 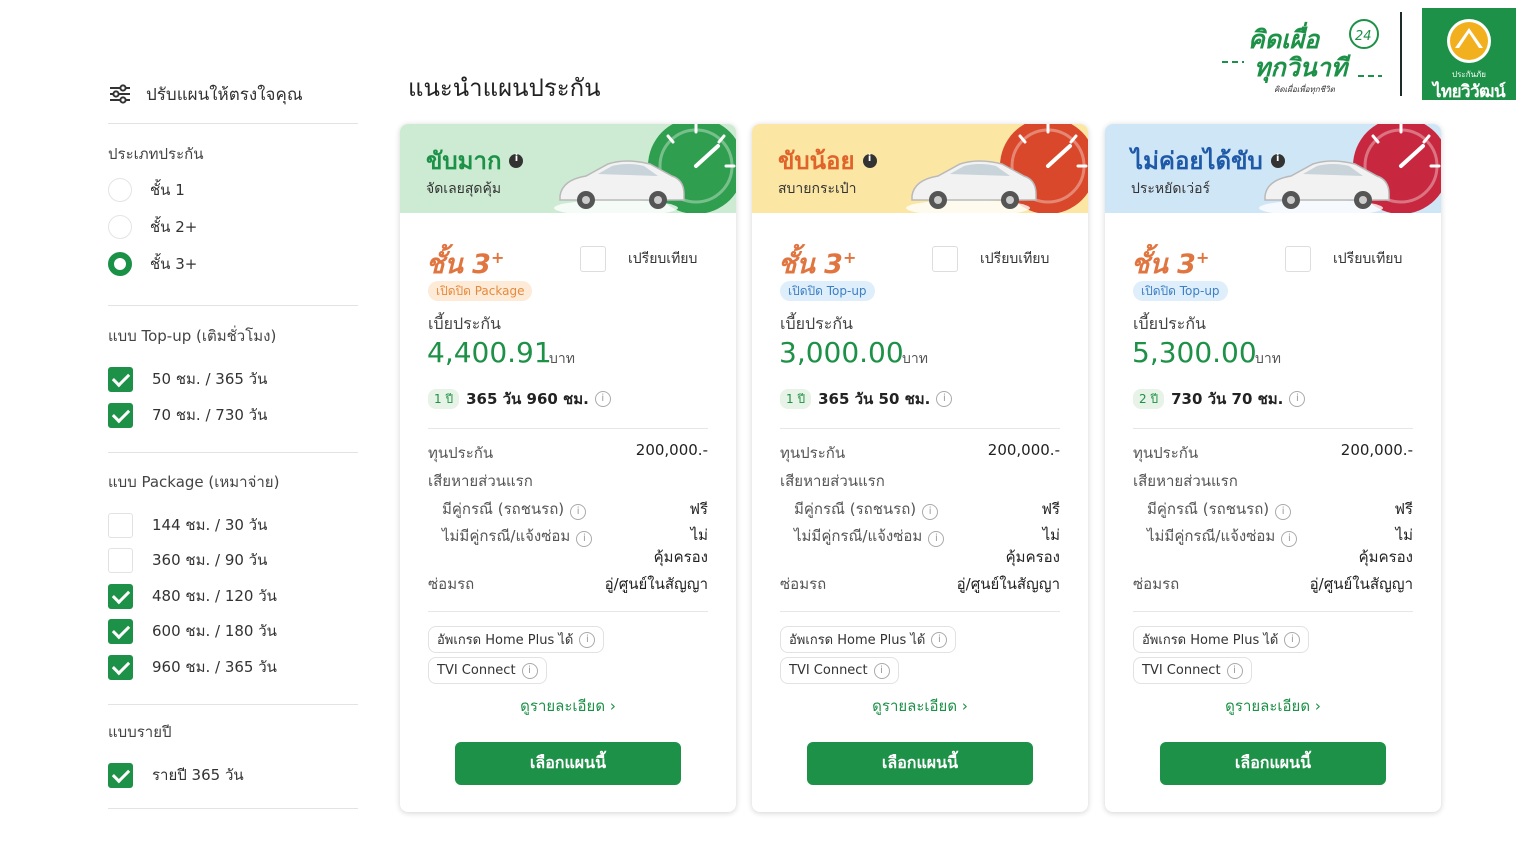 What do you see at coordinates (152, 227) in the screenshot?
I see `radio-class-2plus: ชั้น 2+` at bounding box center [152, 227].